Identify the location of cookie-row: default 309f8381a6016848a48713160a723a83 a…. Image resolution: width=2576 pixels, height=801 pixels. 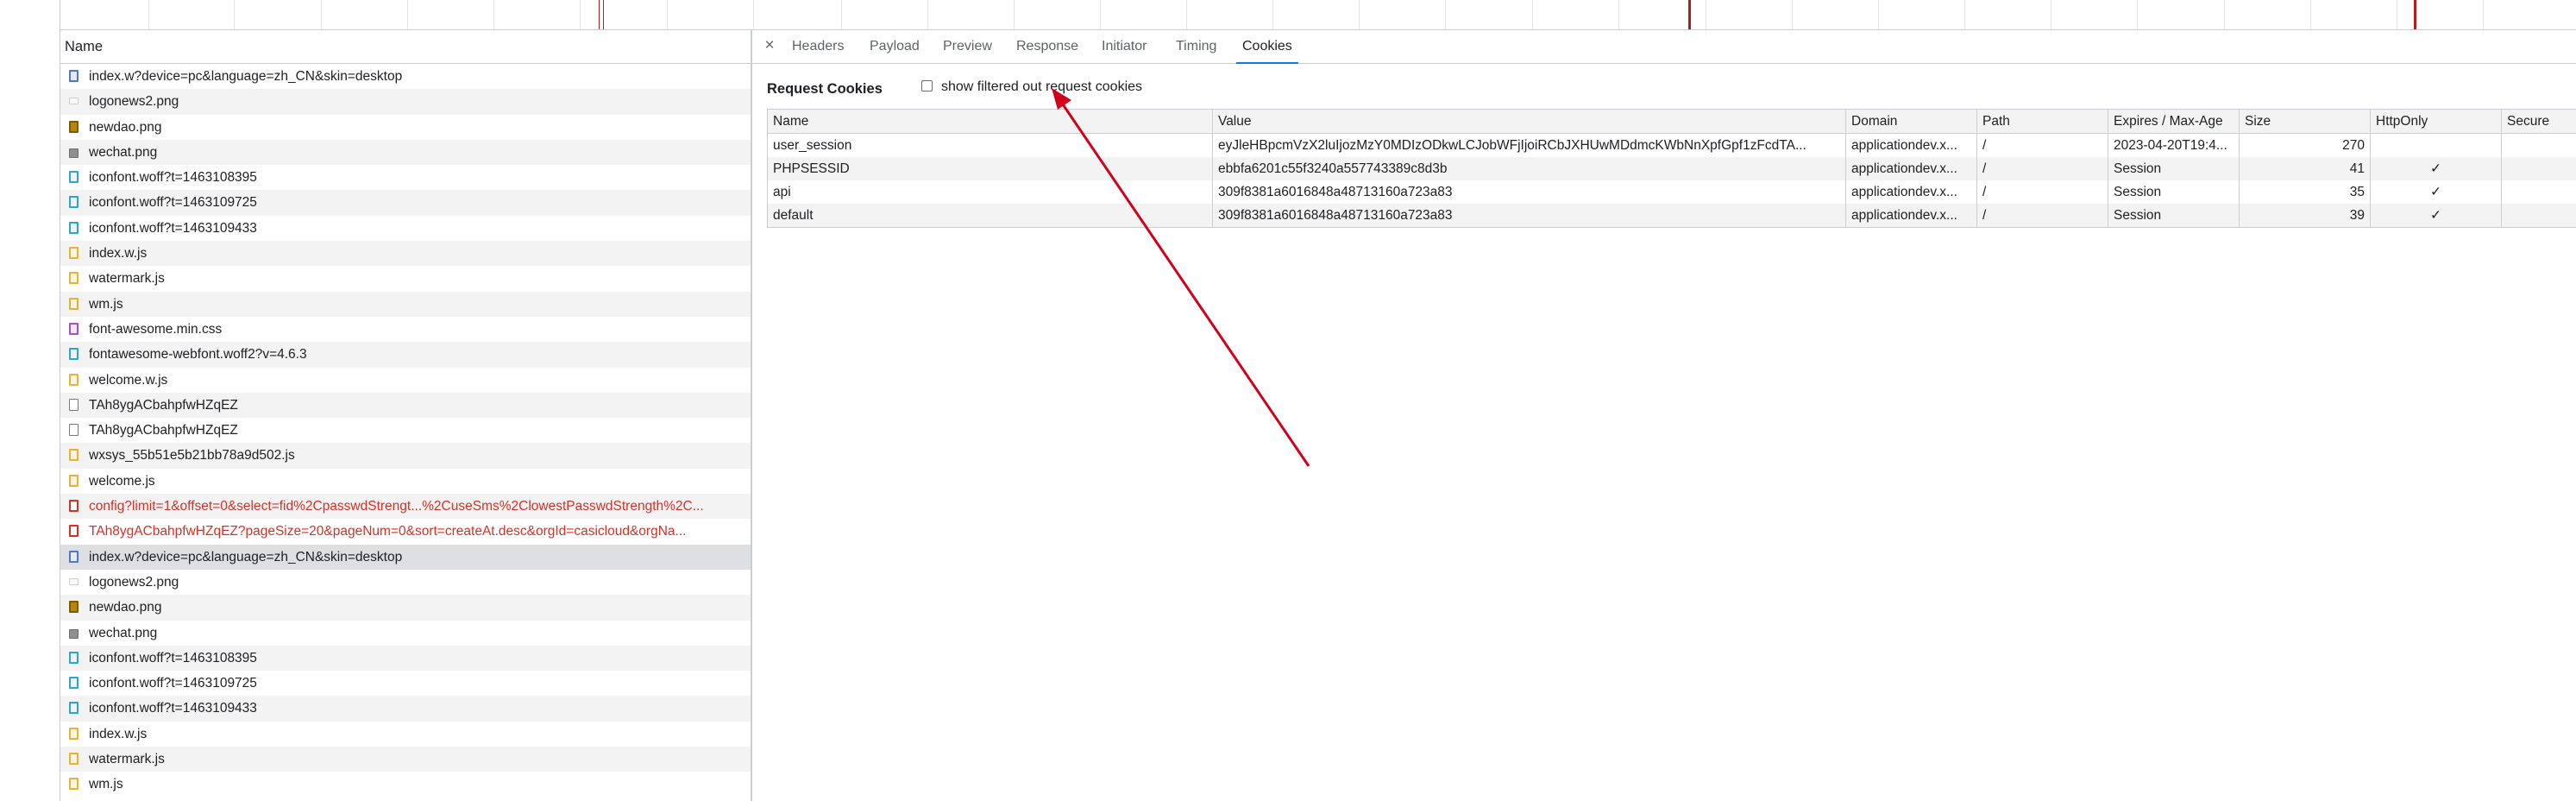
(1671, 216).